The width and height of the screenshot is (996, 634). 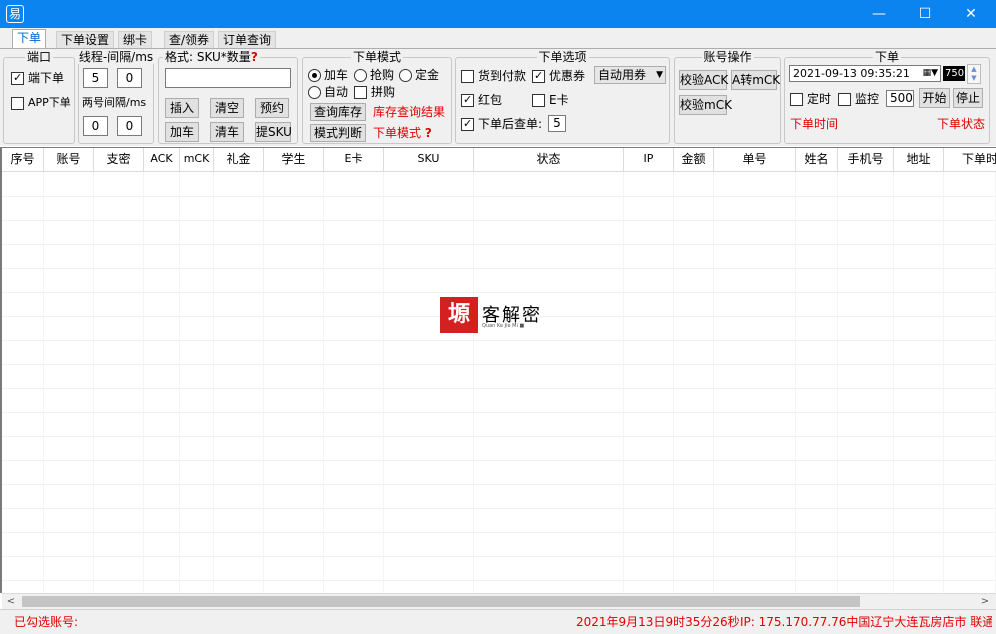 What do you see at coordinates (817, 160) in the screenshot?
I see `col-header-name: 姓名` at bounding box center [817, 160].